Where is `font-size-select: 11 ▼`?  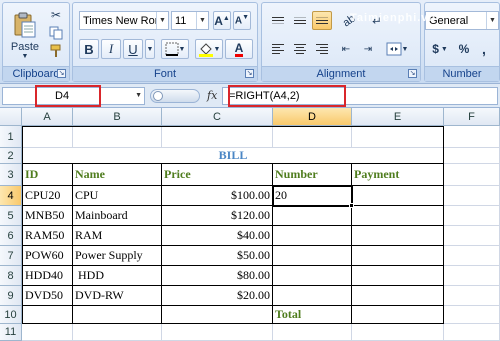 font-size-select: 11 ▼ is located at coordinates (190, 20).